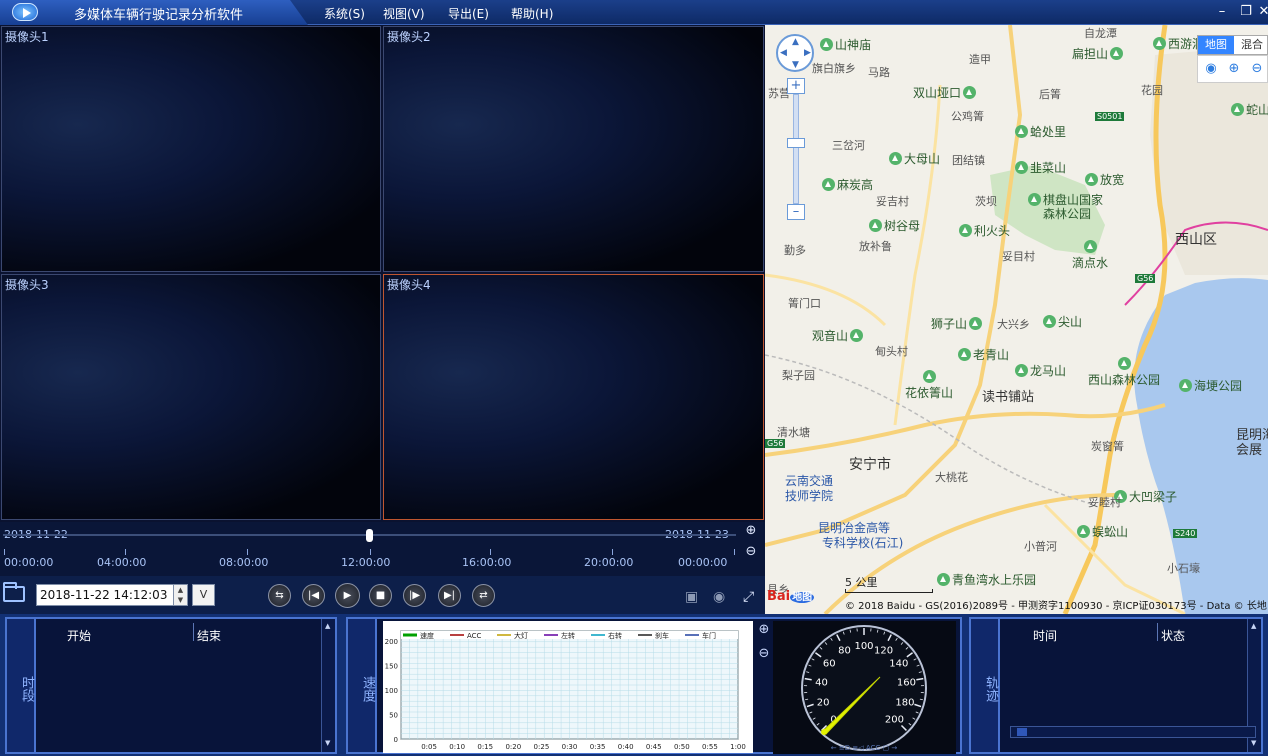 The image size is (1268, 756). I want to click on restore-icon: ❐, so click(1246, 12).